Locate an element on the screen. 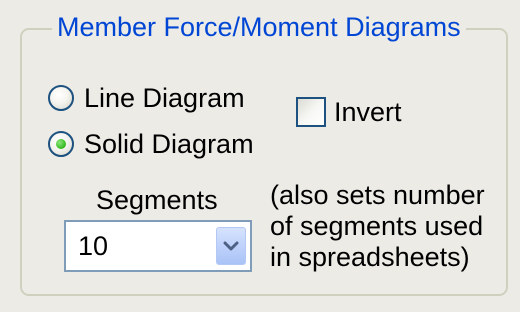 The image size is (520, 312). radio-selected-dot-icon is located at coordinates (61, 144).